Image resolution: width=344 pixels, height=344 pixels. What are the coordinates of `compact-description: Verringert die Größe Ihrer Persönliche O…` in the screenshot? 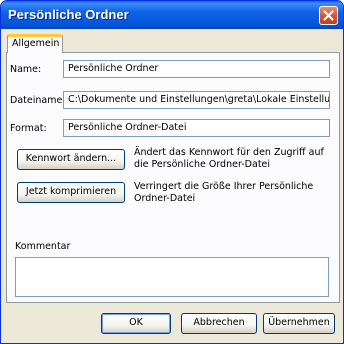 It's located at (224, 192).